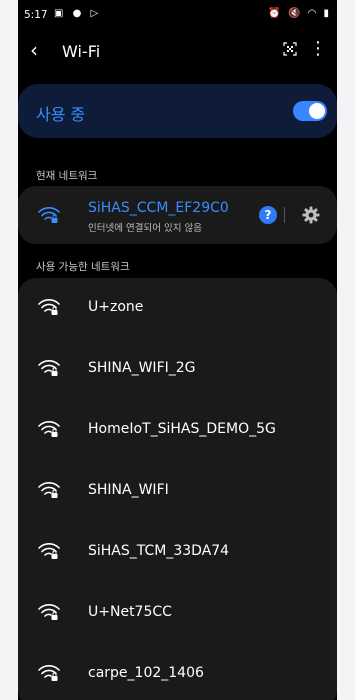 This screenshot has height=700, width=355. I want to click on bezel-left, so click(9, 350).